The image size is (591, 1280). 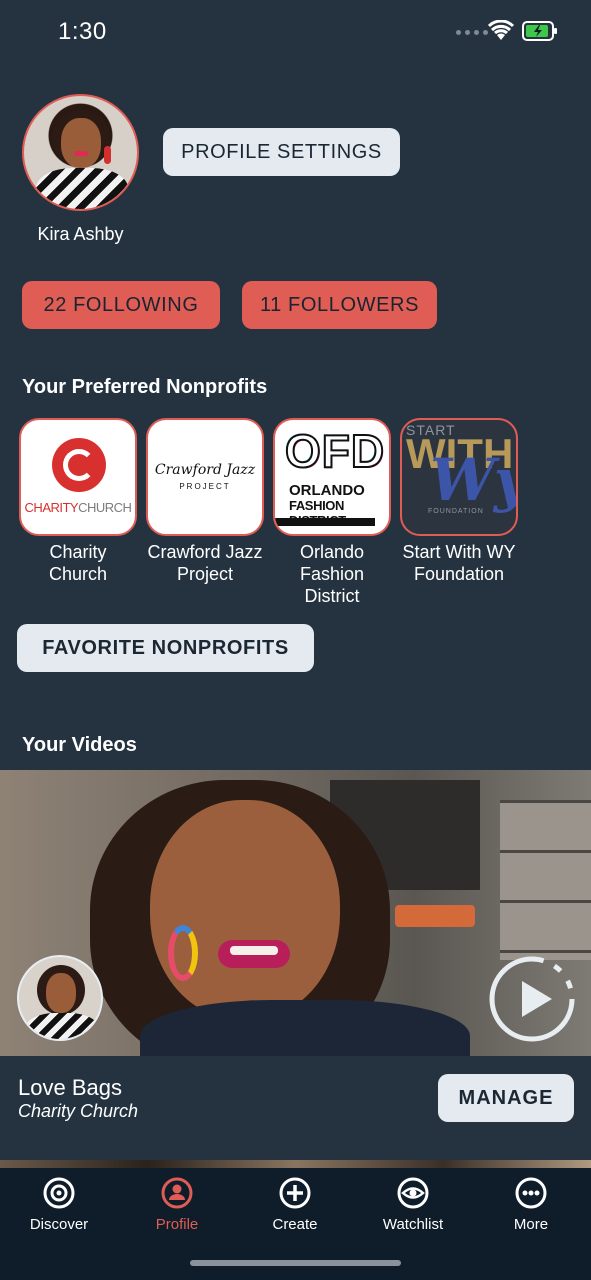 I want to click on nonprofits-section-title: Your Preferred Nonprofits, so click(x=145, y=387).